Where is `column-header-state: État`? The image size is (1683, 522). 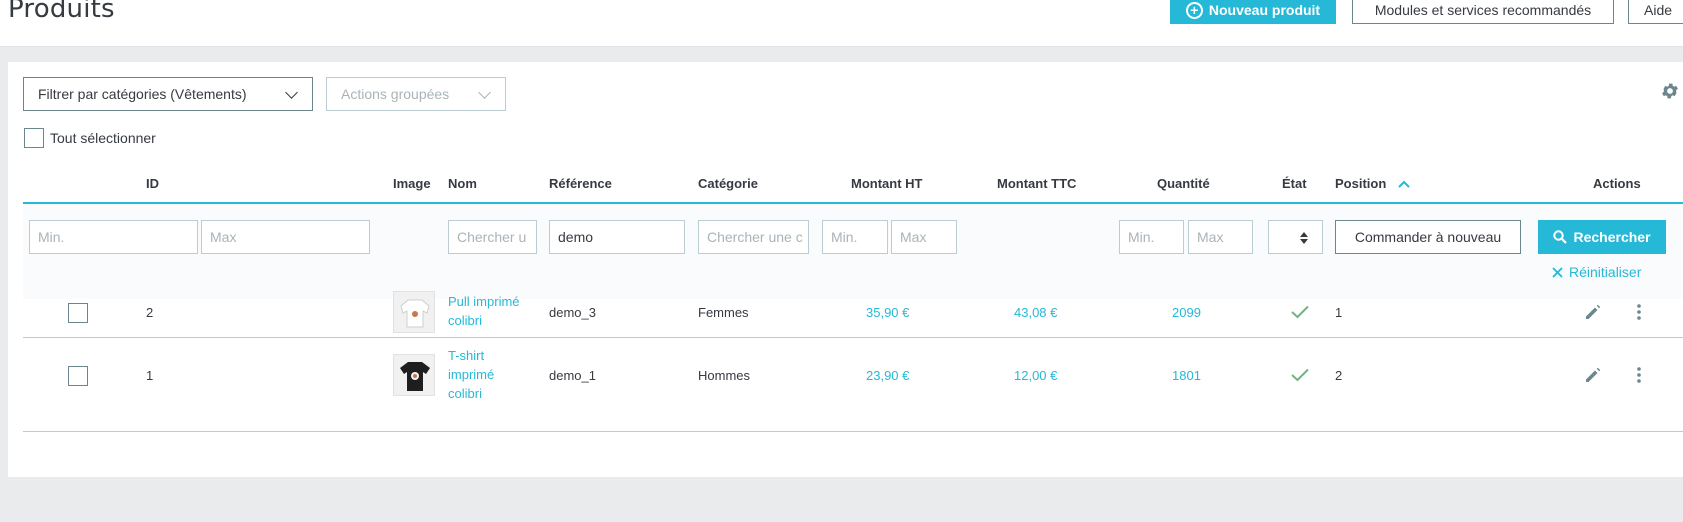
column-header-state: État is located at coordinates (1294, 183).